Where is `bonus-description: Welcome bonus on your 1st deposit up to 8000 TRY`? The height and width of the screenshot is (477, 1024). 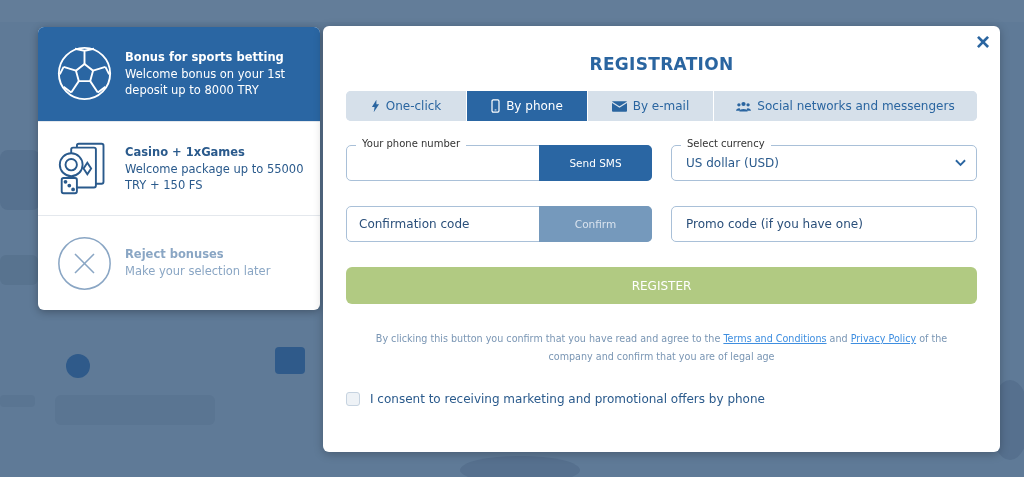 bonus-description: Welcome bonus on your 1st deposit up to 8000 TRY is located at coordinates (206, 81).